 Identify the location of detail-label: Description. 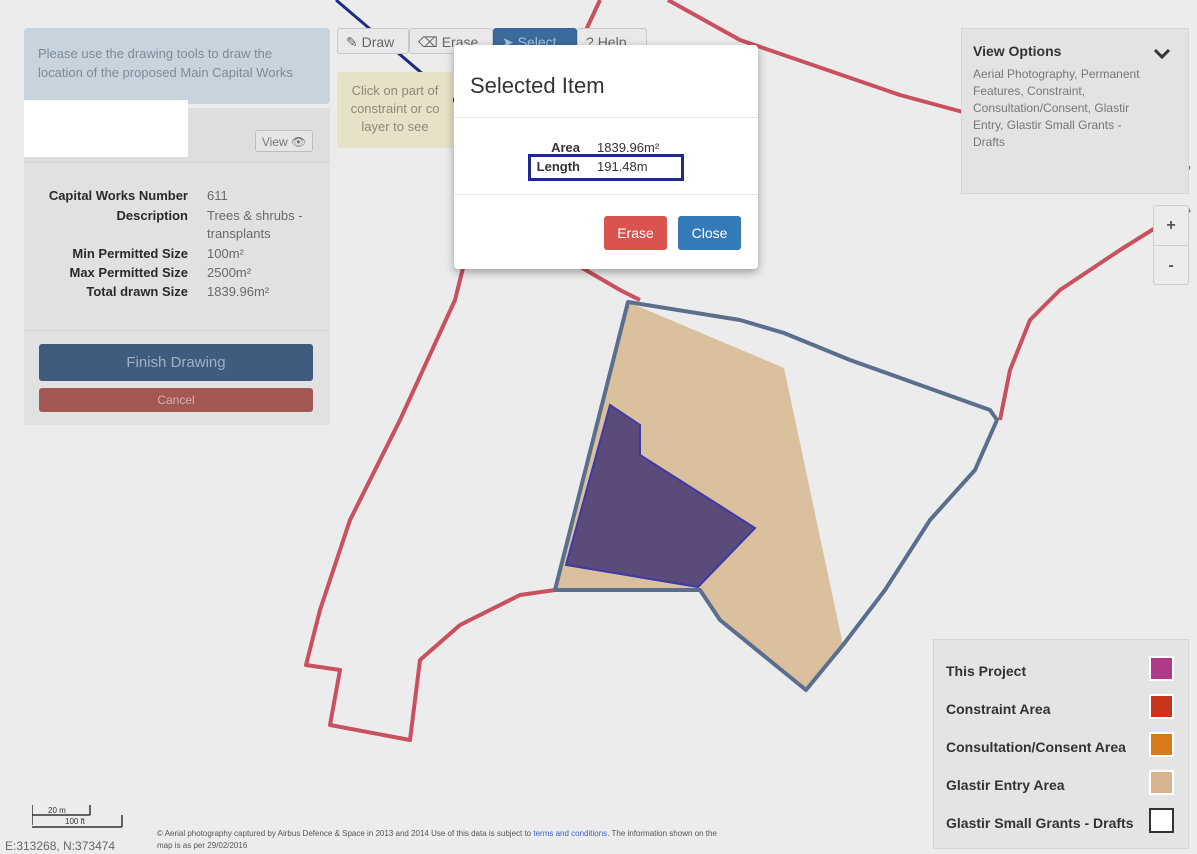
(152, 215).